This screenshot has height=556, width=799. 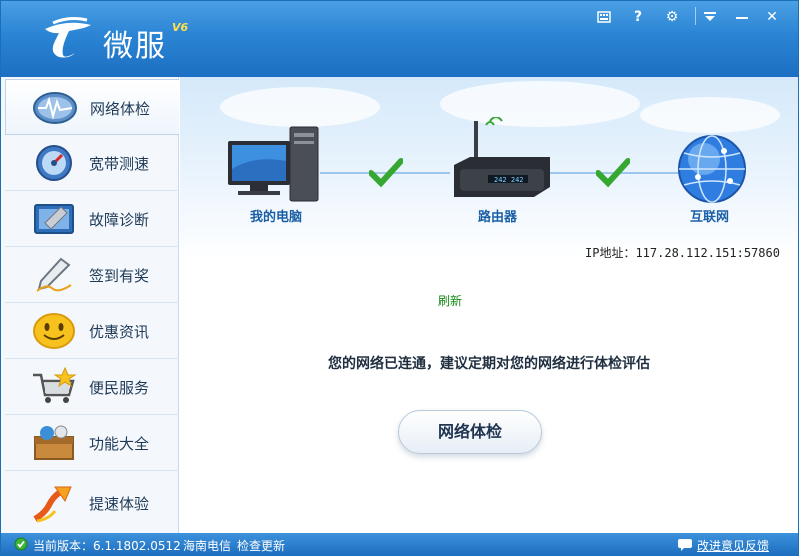 I want to click on status-bar: 当前版本：6.1.1802.0512 海南电信 检查更新 改进意见反馈, so click(x=399, y=544).